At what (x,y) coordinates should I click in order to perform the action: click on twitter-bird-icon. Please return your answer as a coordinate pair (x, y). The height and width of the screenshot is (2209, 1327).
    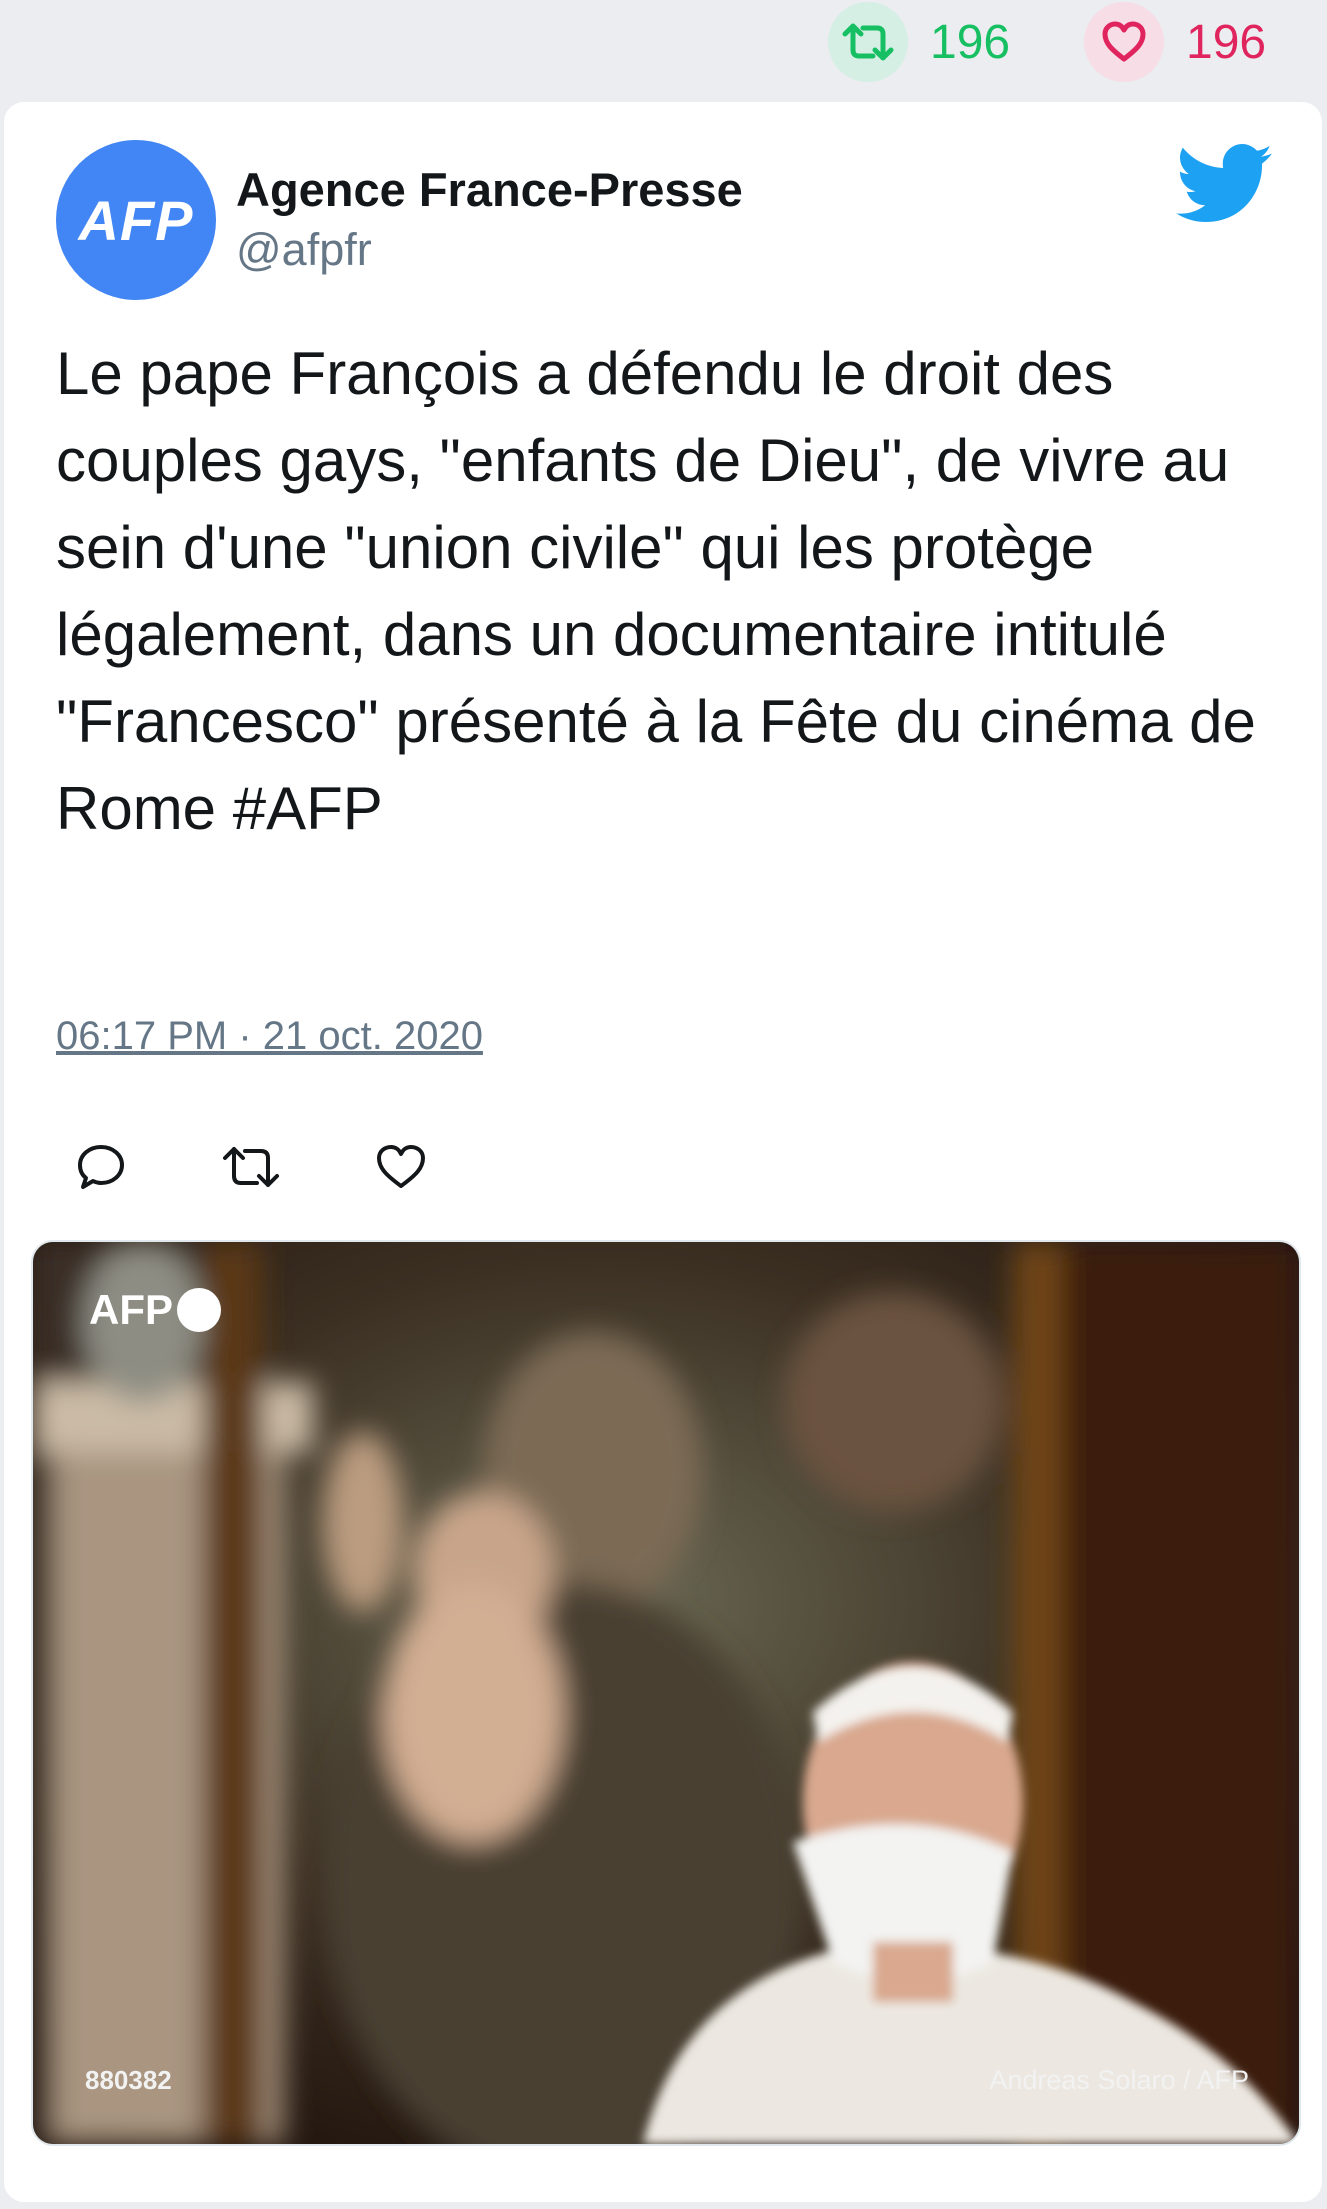
    Looking at the image, I should click on (1224, 184).